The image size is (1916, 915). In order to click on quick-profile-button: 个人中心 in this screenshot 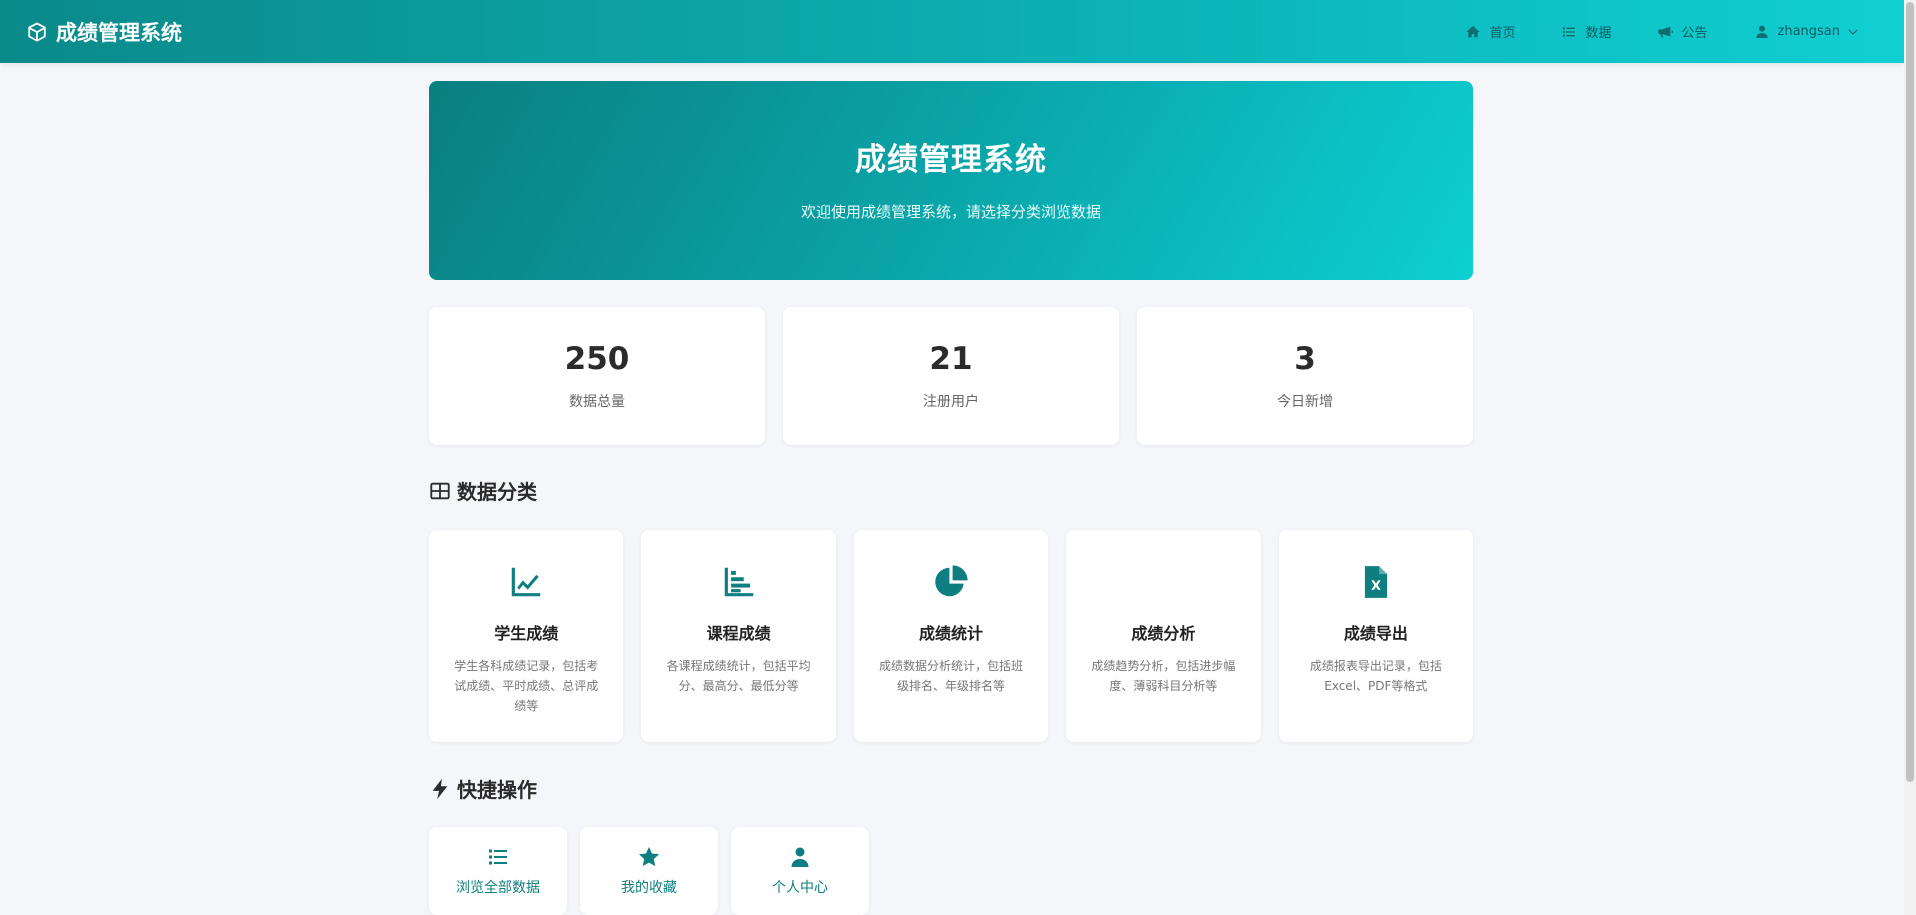, I will do `click(800, 871)`.